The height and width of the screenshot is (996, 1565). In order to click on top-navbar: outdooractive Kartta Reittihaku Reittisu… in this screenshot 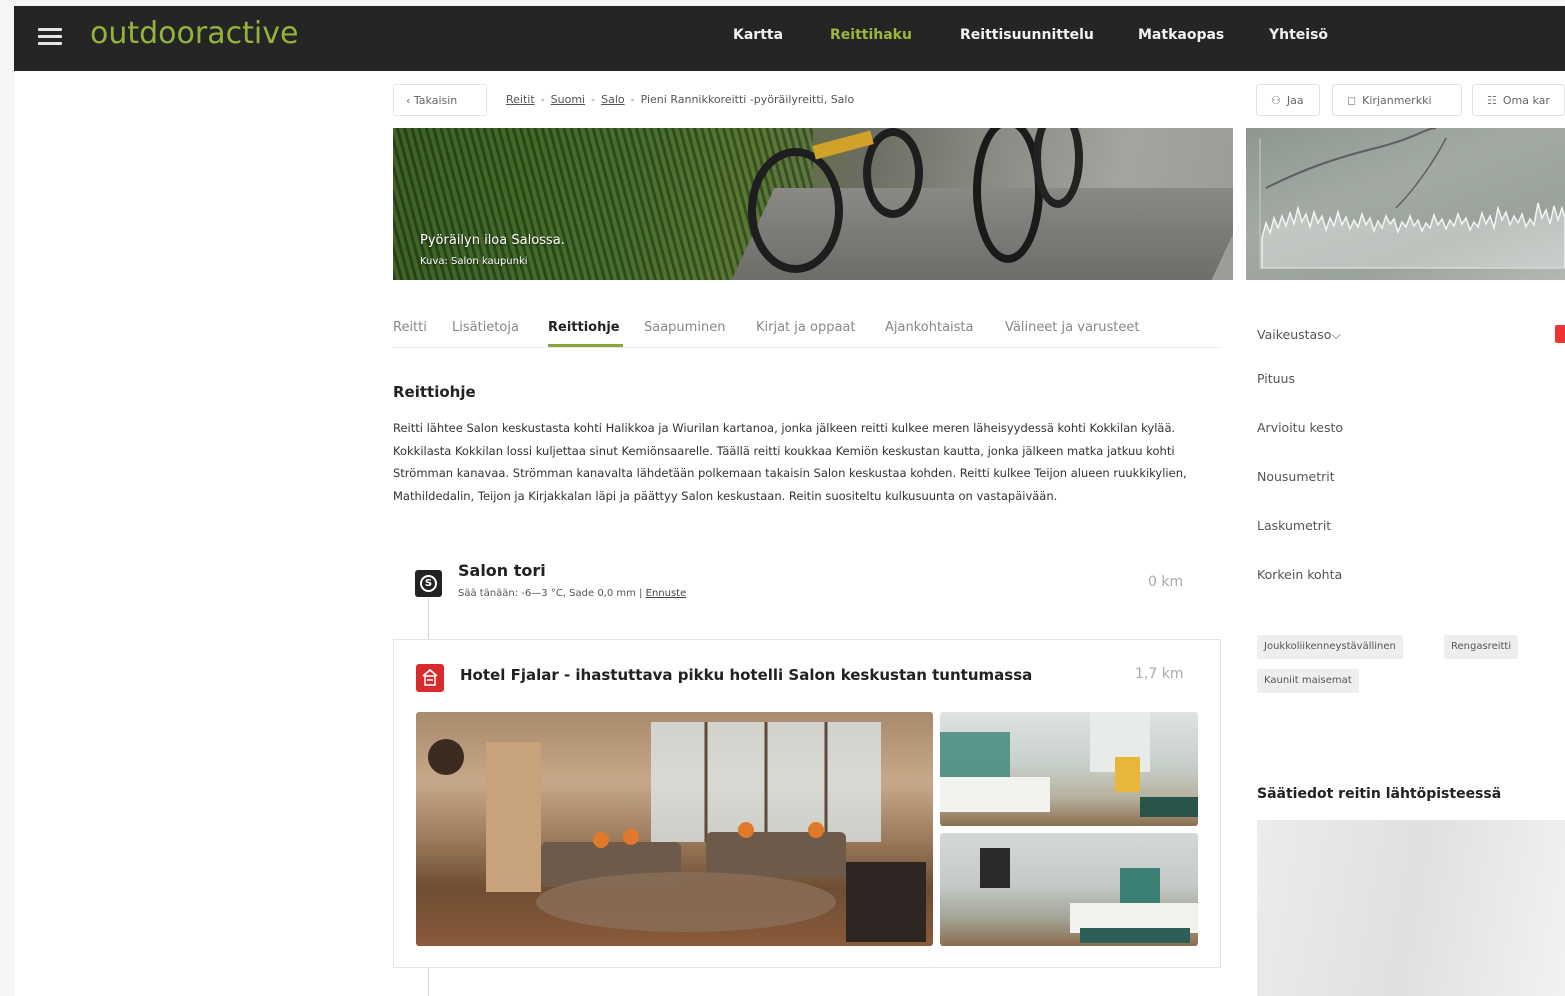, I will do `click(789, 38)`.